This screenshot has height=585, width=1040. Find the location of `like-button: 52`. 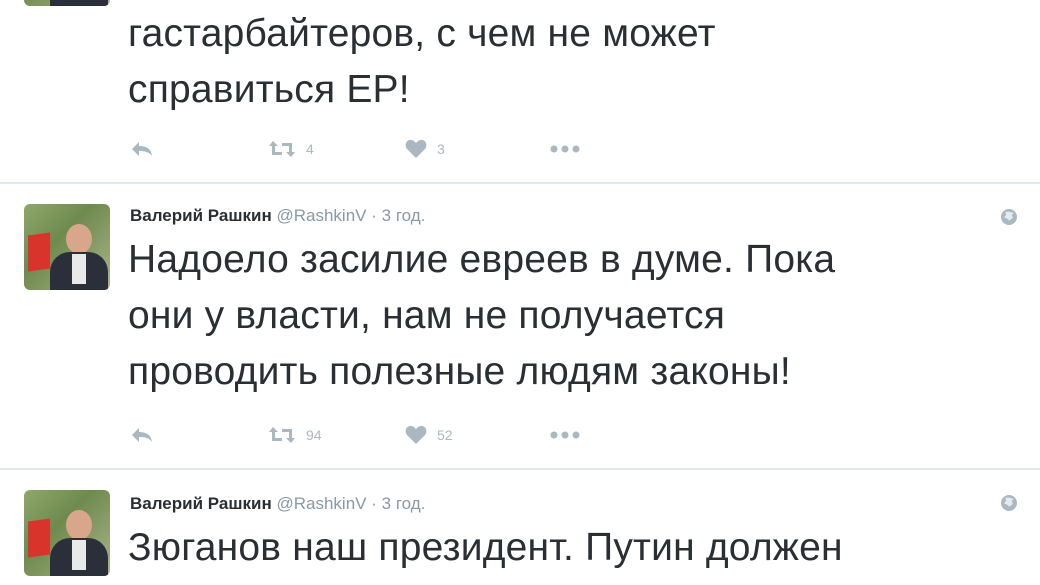

like-button: 52 is located at coordinates (429, 435).